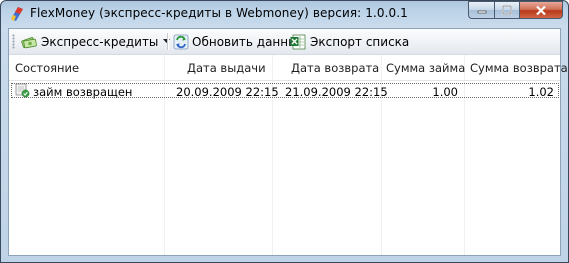 The width and height of the screenshot is (569, 263). Describe the element at coordinates (47, 68) in the screenshot. I see `column-header-status: Состояние` at that location.